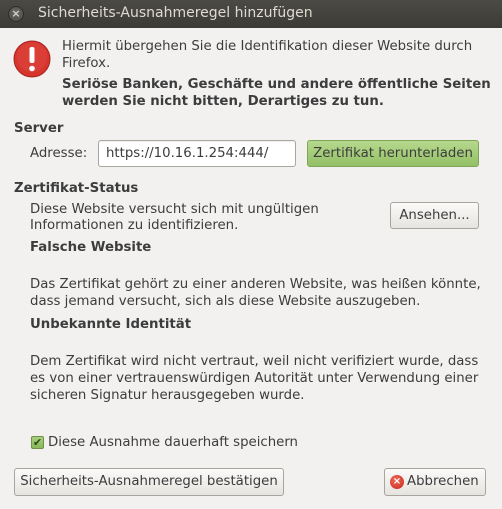 This screenshot has width=502, height=509. What do you see at coordinates (134, 225) in the screenshot?
I see `status-description-line-2: Informationen zu identifizieren.` at bounding box center [134, 225].